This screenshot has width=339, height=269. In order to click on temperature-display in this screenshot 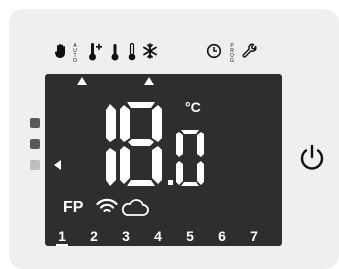, I will do `click(155, 144)`.